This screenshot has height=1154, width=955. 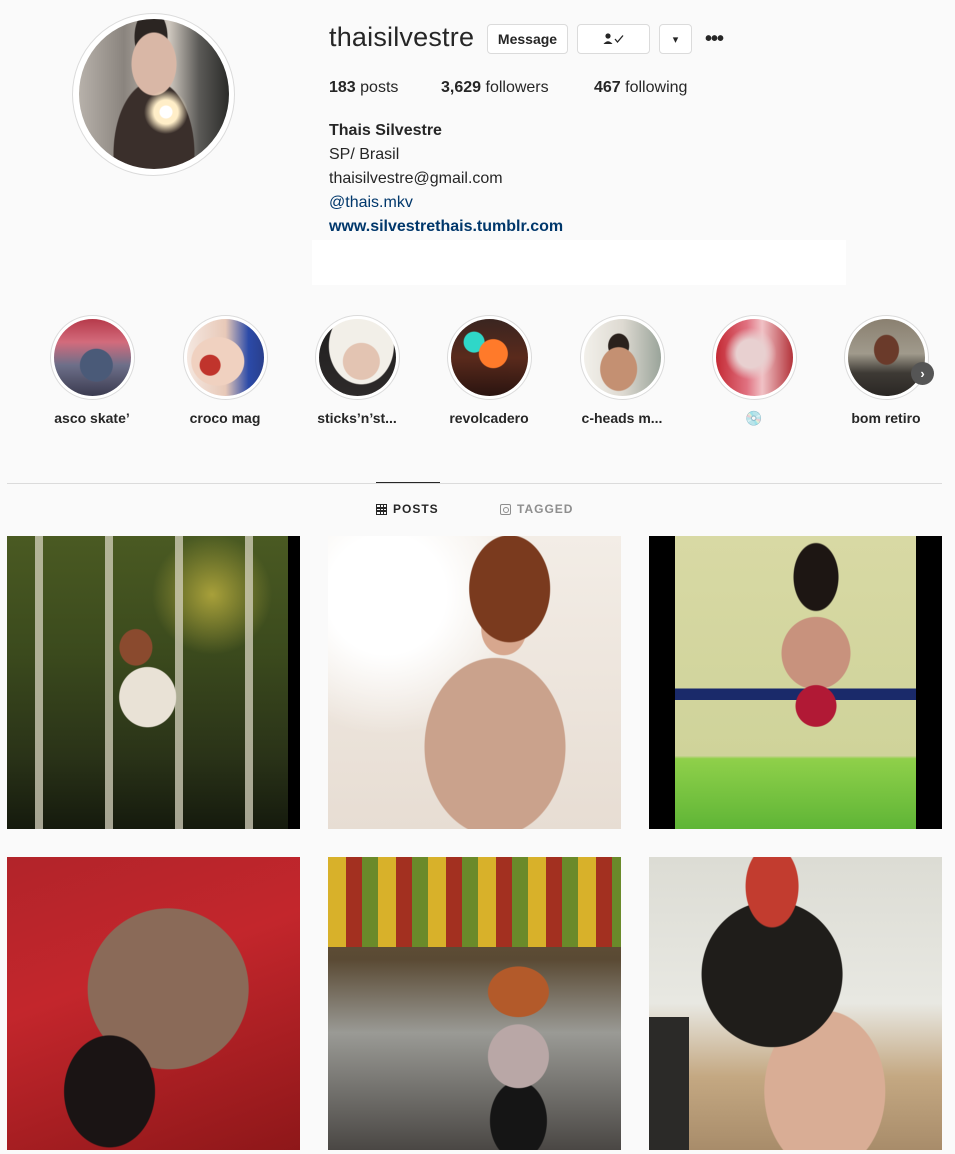 What do you see at coordinates (364, 154) in the screenshot?
I see `bio-location: SP/ Brasil` at bounding box center [364, 154].